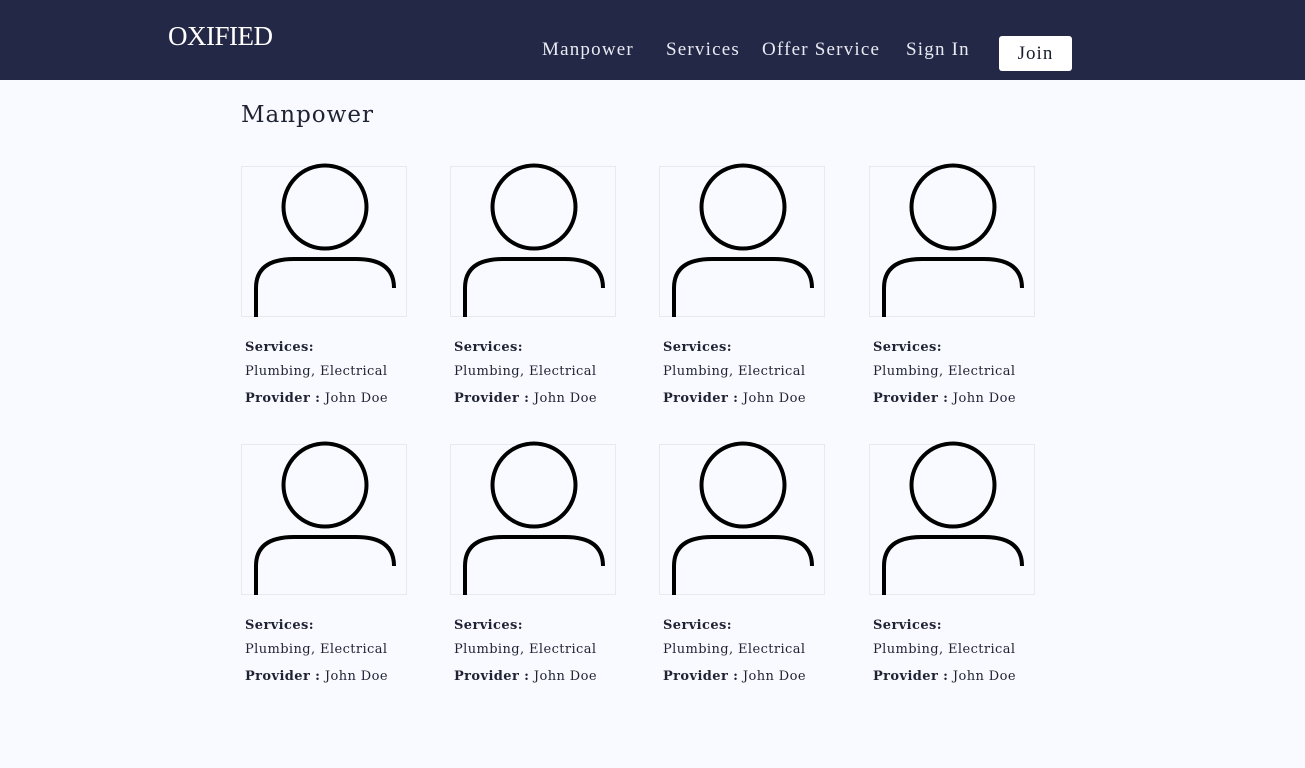 The image size is (1305, 768). I want to click on nav-link-services: Services, so click(703, 50).